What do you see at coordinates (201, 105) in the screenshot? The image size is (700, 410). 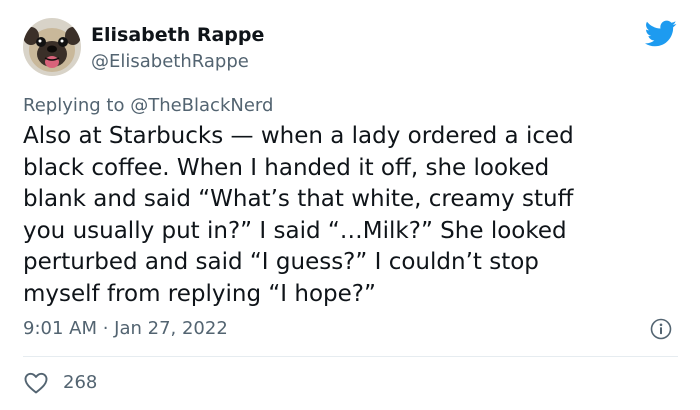 I see `reply-mention-link: @TheBlackNerd` at bounding box center [201, 105].